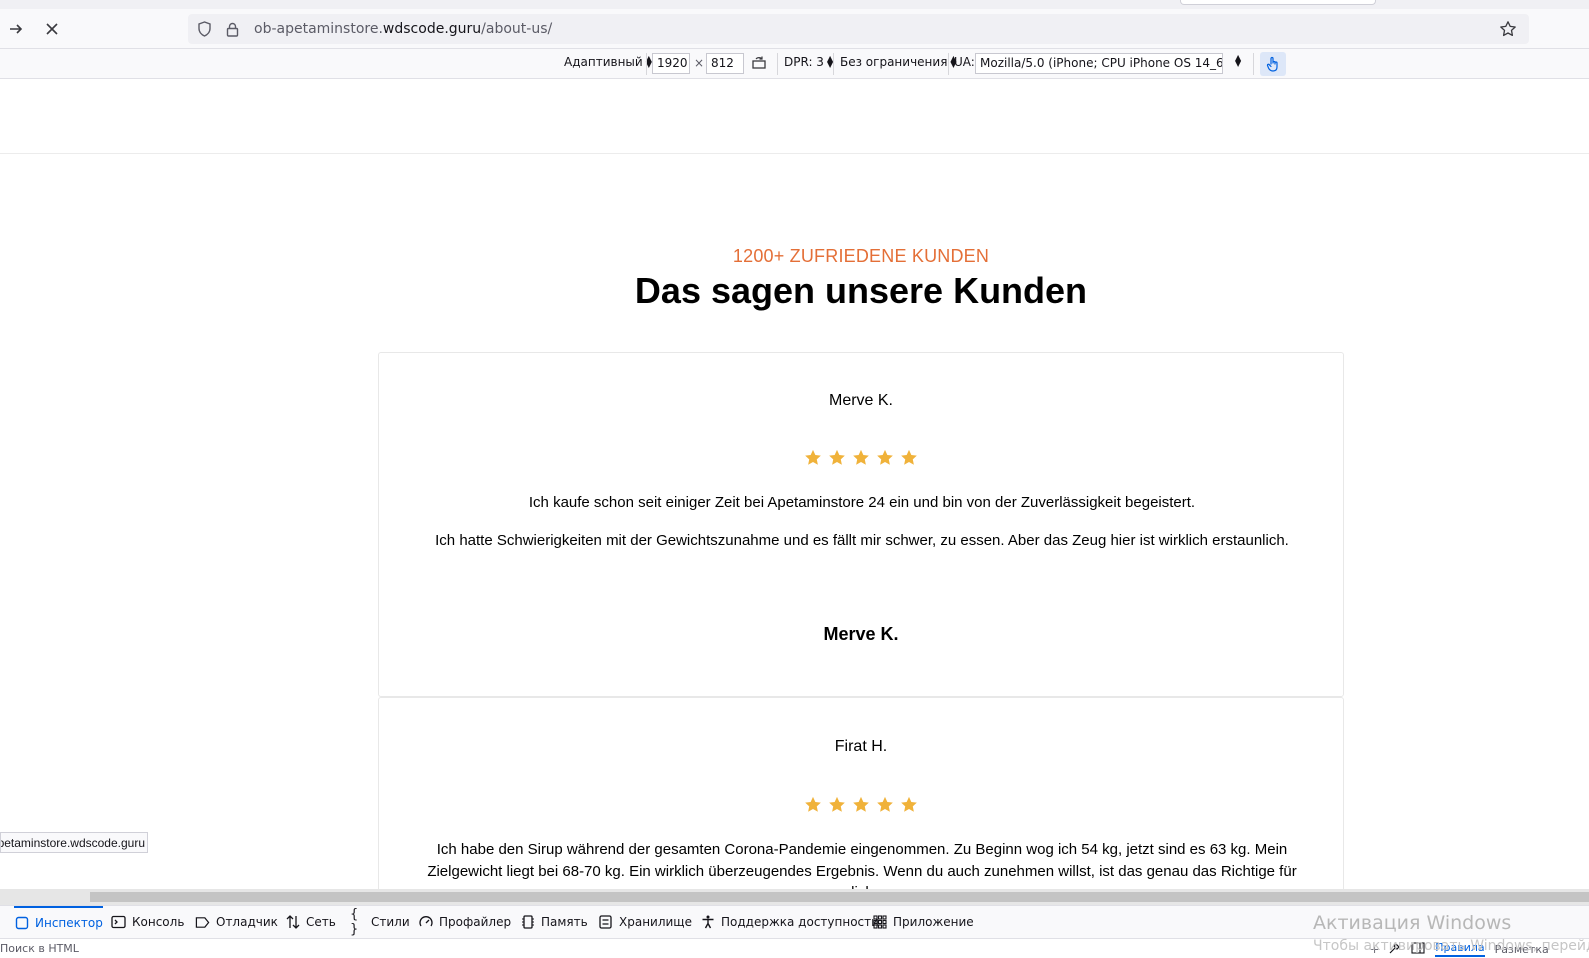 The height and width of the screenshot is (958, 1589). What do you see at coordinates (603, 62) in the screenshot?
I see `device-select-label: Адаптивный` at bounding box center [603, 62].